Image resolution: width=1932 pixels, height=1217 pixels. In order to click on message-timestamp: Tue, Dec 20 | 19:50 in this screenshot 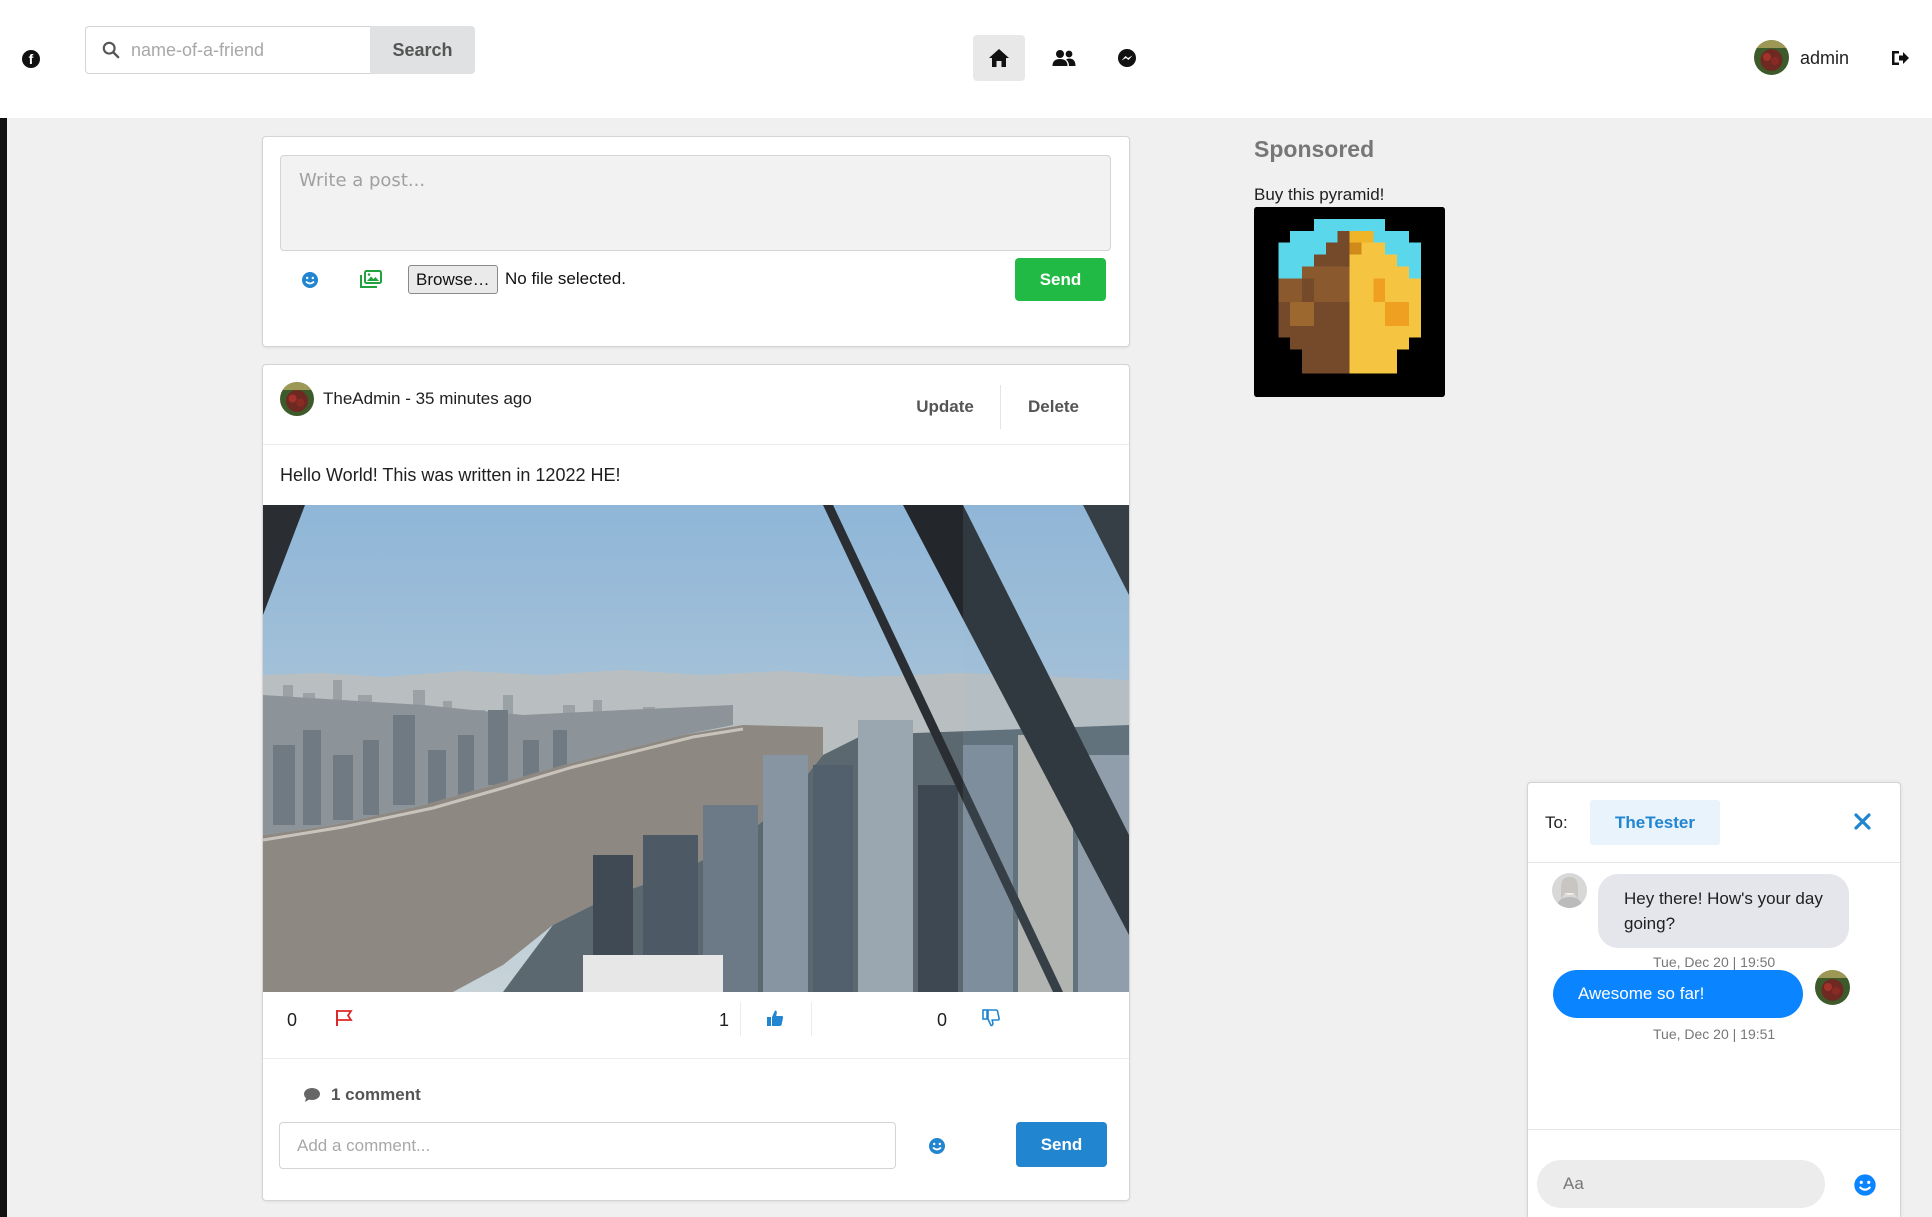, I will do `click(1714, 962)`.